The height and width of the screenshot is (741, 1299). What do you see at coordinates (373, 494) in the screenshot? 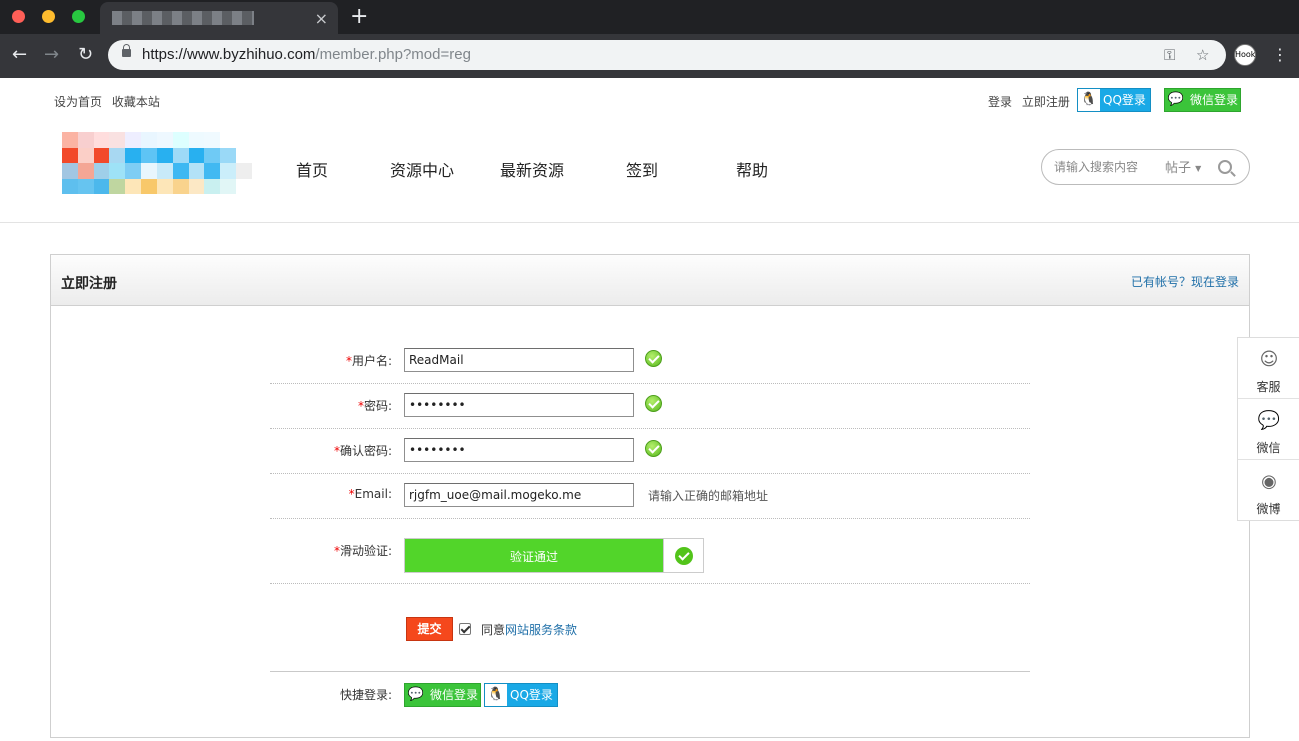
I see `email-label-text: Email:` at bounding box center [373, 494].